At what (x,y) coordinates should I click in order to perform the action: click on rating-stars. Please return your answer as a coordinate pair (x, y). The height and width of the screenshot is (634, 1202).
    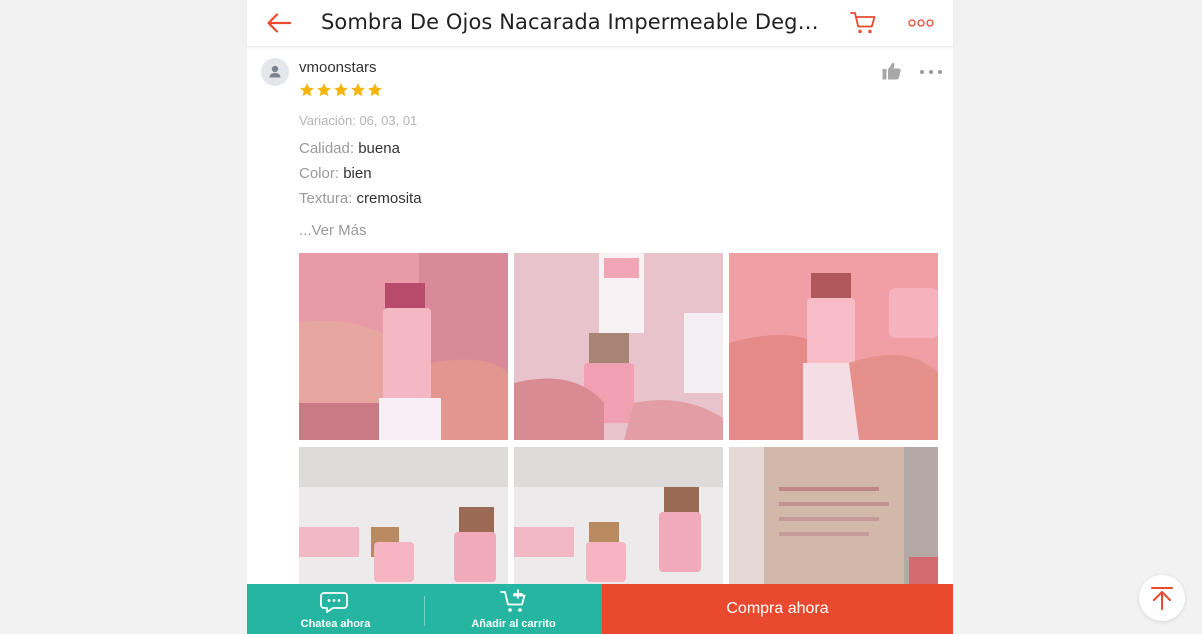
    Looking at the image, I should click on (341, 91).